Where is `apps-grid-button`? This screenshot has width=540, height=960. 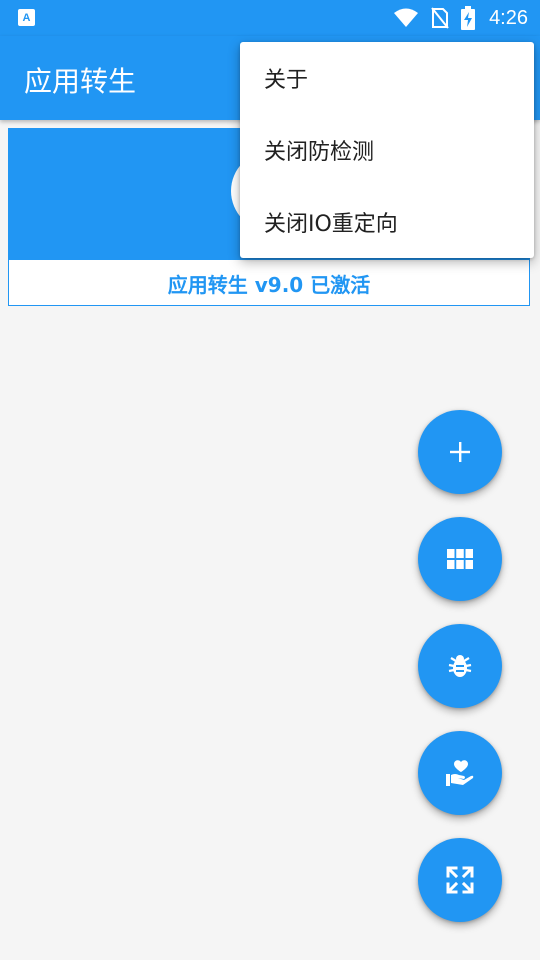
apps-grid-button is located at coordinates (460, 559).